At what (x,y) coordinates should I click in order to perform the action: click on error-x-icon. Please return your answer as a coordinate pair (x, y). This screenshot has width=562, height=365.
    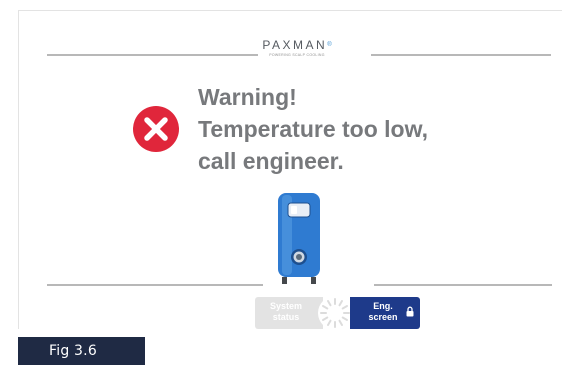
    Looking at the image, I should click on (156, 129).